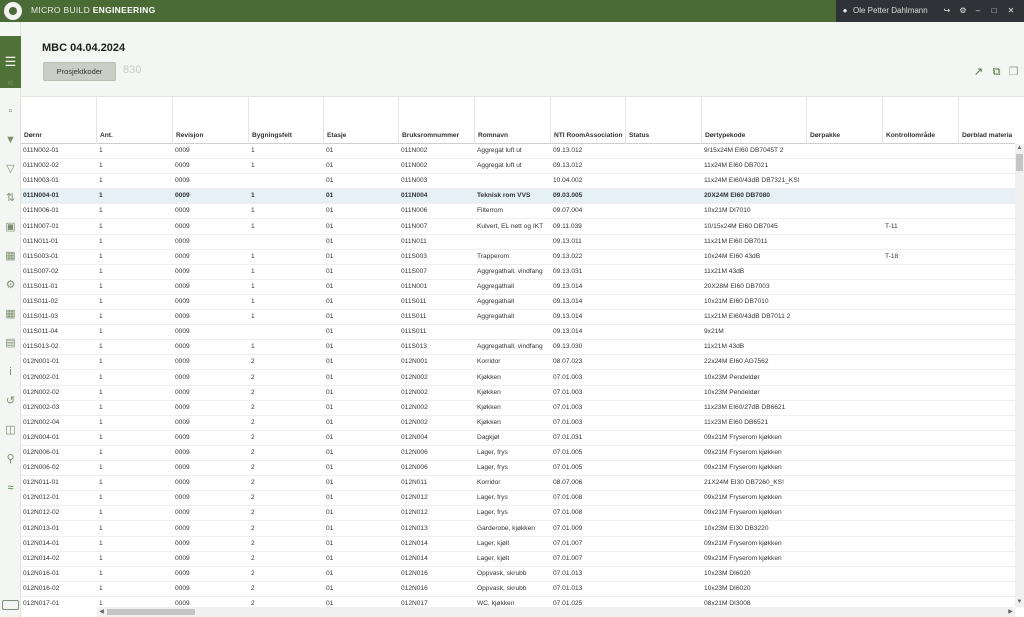 This screenshot has height=617, width=1024. Describe the element at coordinates (513, 151) in the screenshot. I see `table-cell: Aggregat luft ut` at that location.